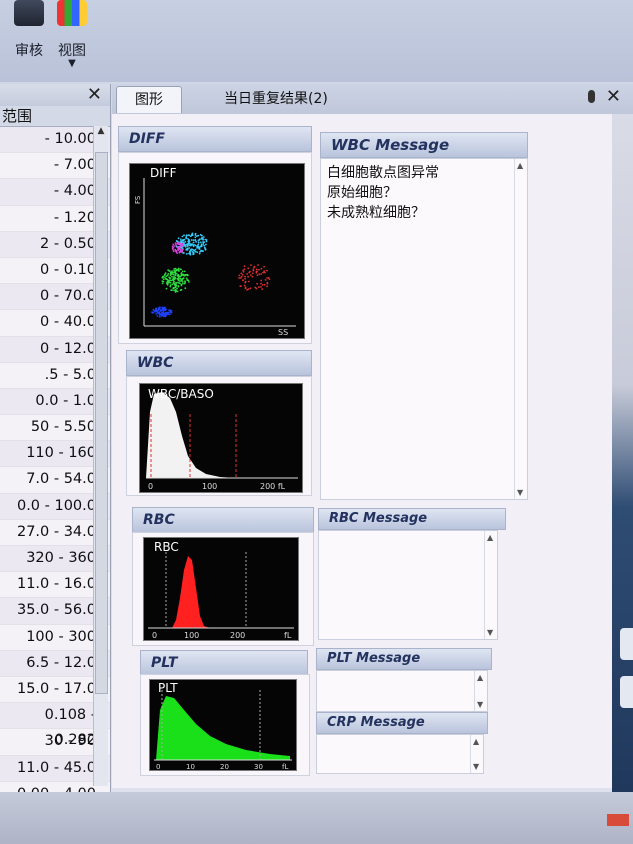  What do you see at coordinates (219, 436) in the screenshot?
I see `wbc-panel: WBC/BASO 0 100 200 fL` at bounding box center [219, 436].